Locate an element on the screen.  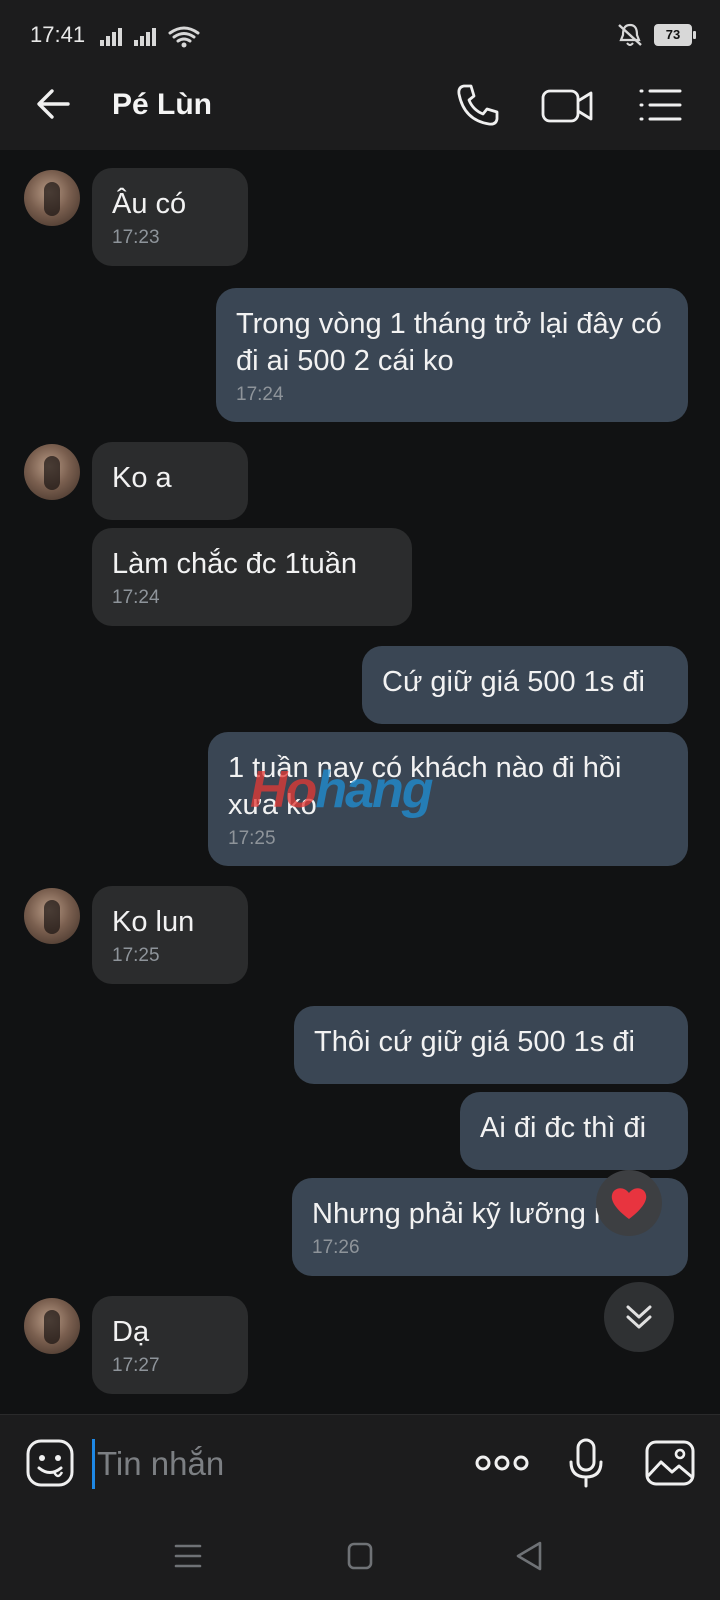
image-icon is located at coordinates (670, 1463).